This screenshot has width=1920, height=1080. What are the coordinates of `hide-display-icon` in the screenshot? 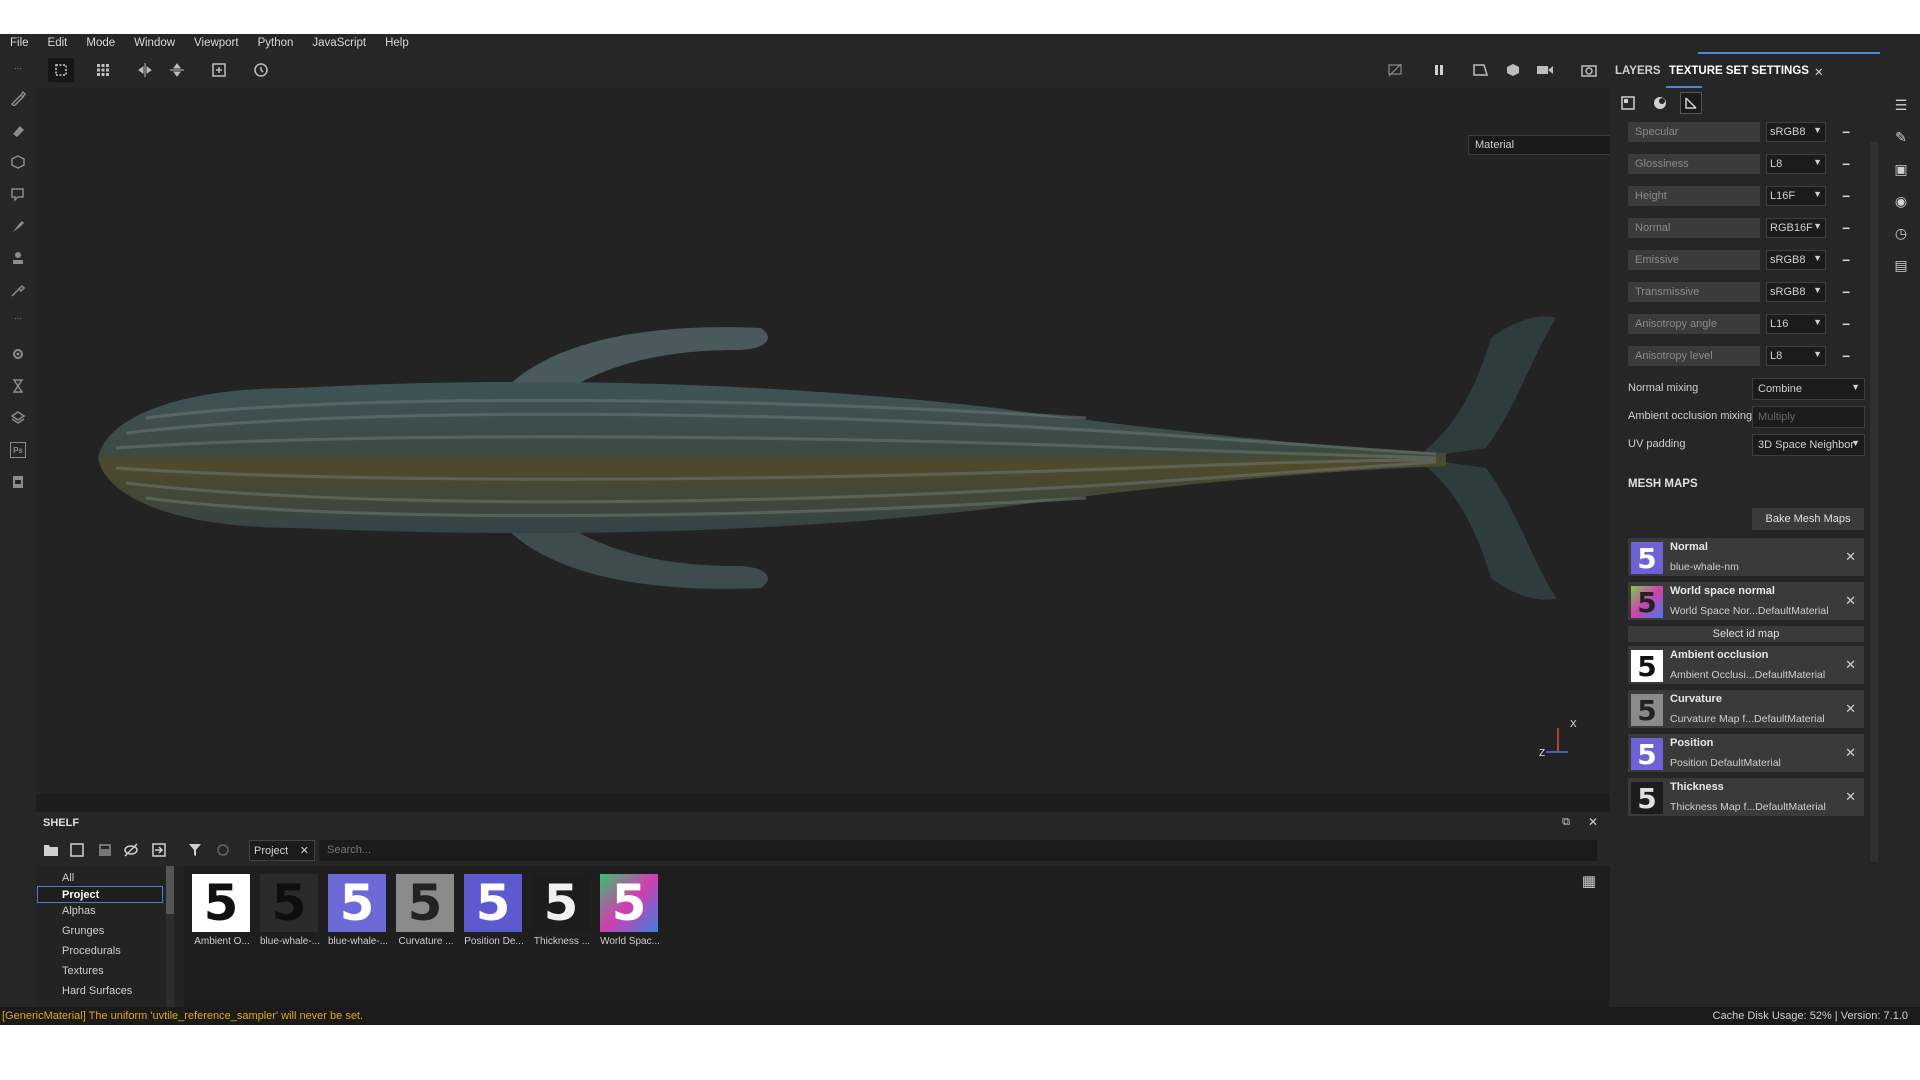 It's located at (1395, 70).